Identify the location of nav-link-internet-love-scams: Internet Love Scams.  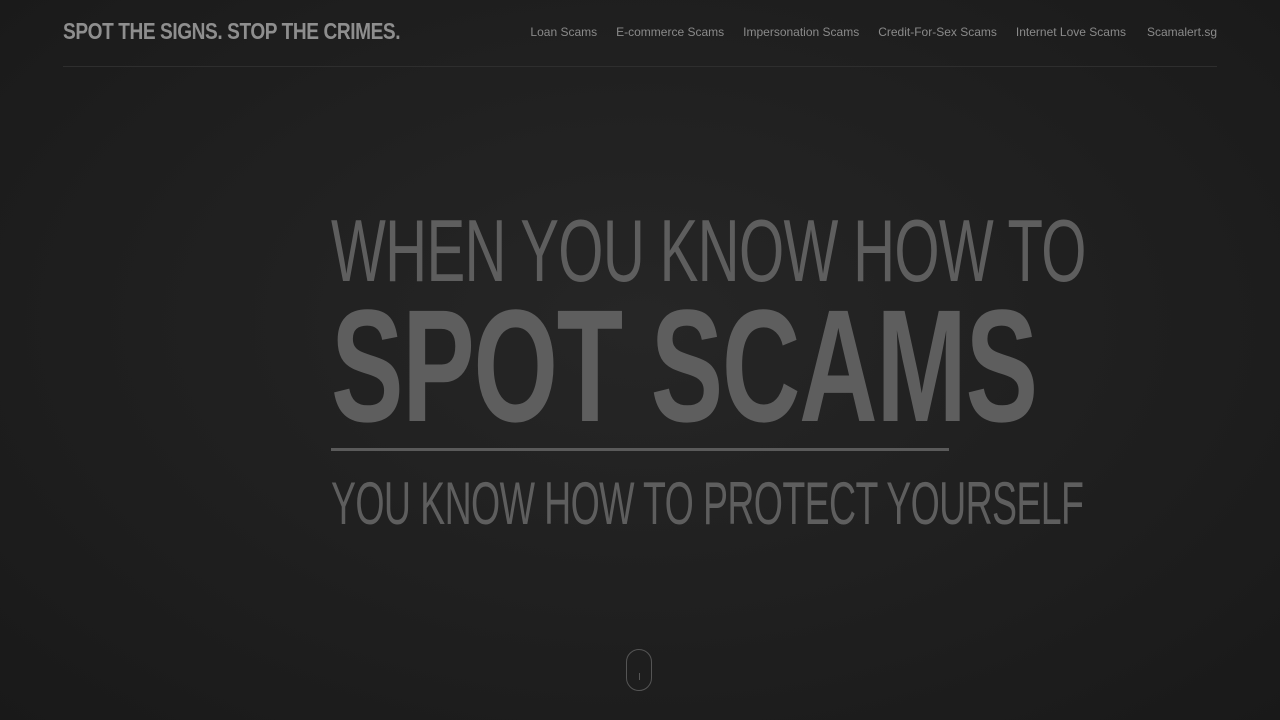
(1071, 32).